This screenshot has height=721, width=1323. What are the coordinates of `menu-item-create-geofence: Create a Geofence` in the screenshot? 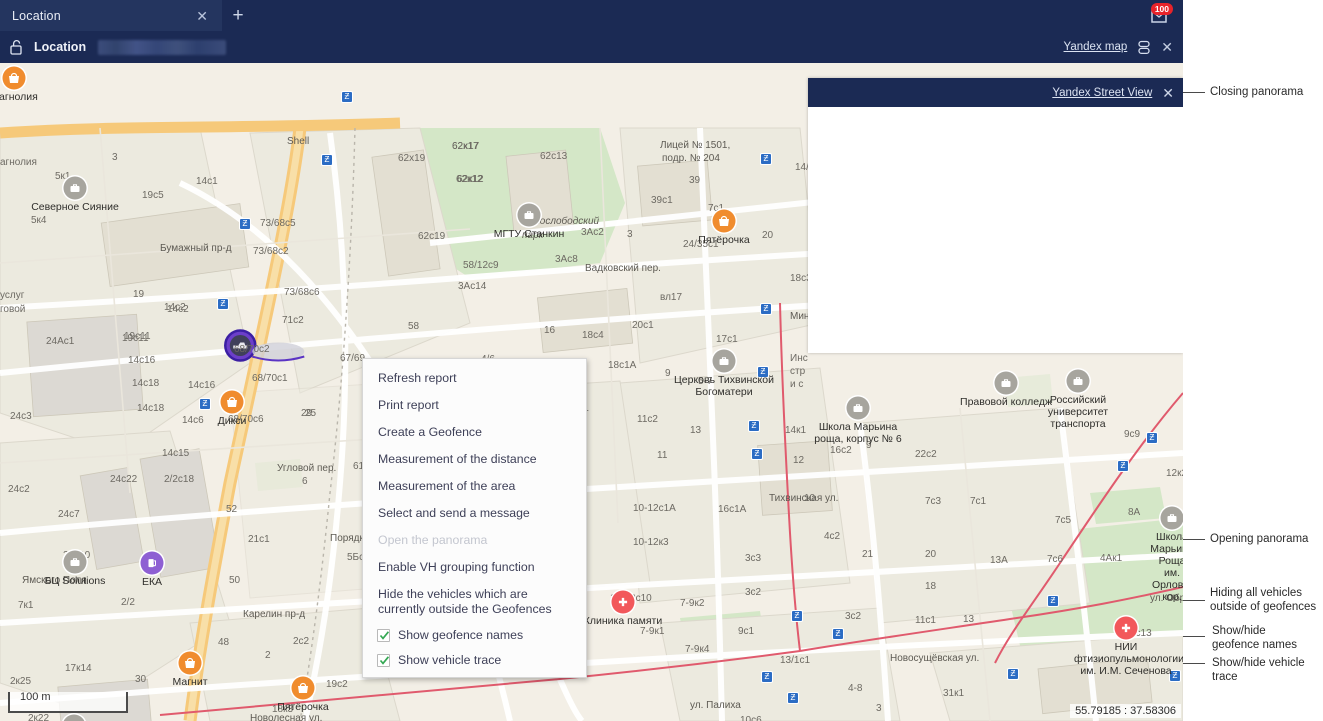 It's located at (474, 432).